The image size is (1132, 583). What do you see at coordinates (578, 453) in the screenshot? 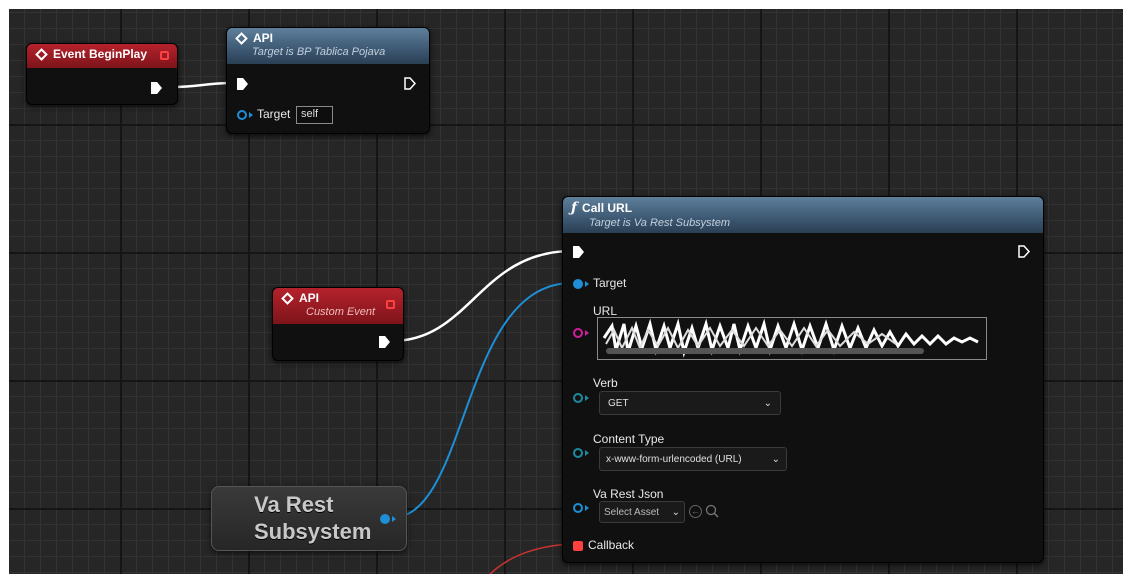
I see `content-type-pin` at bounding box center [578, 453].